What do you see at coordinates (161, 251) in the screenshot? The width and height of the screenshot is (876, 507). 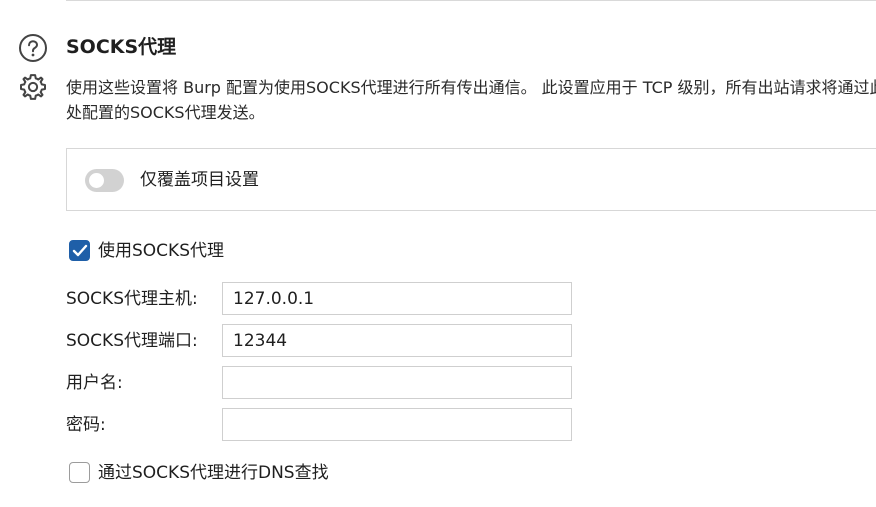 I see `use-socks-proxy-label: 使用SOCKS代理` at bounding box center [161, 251].